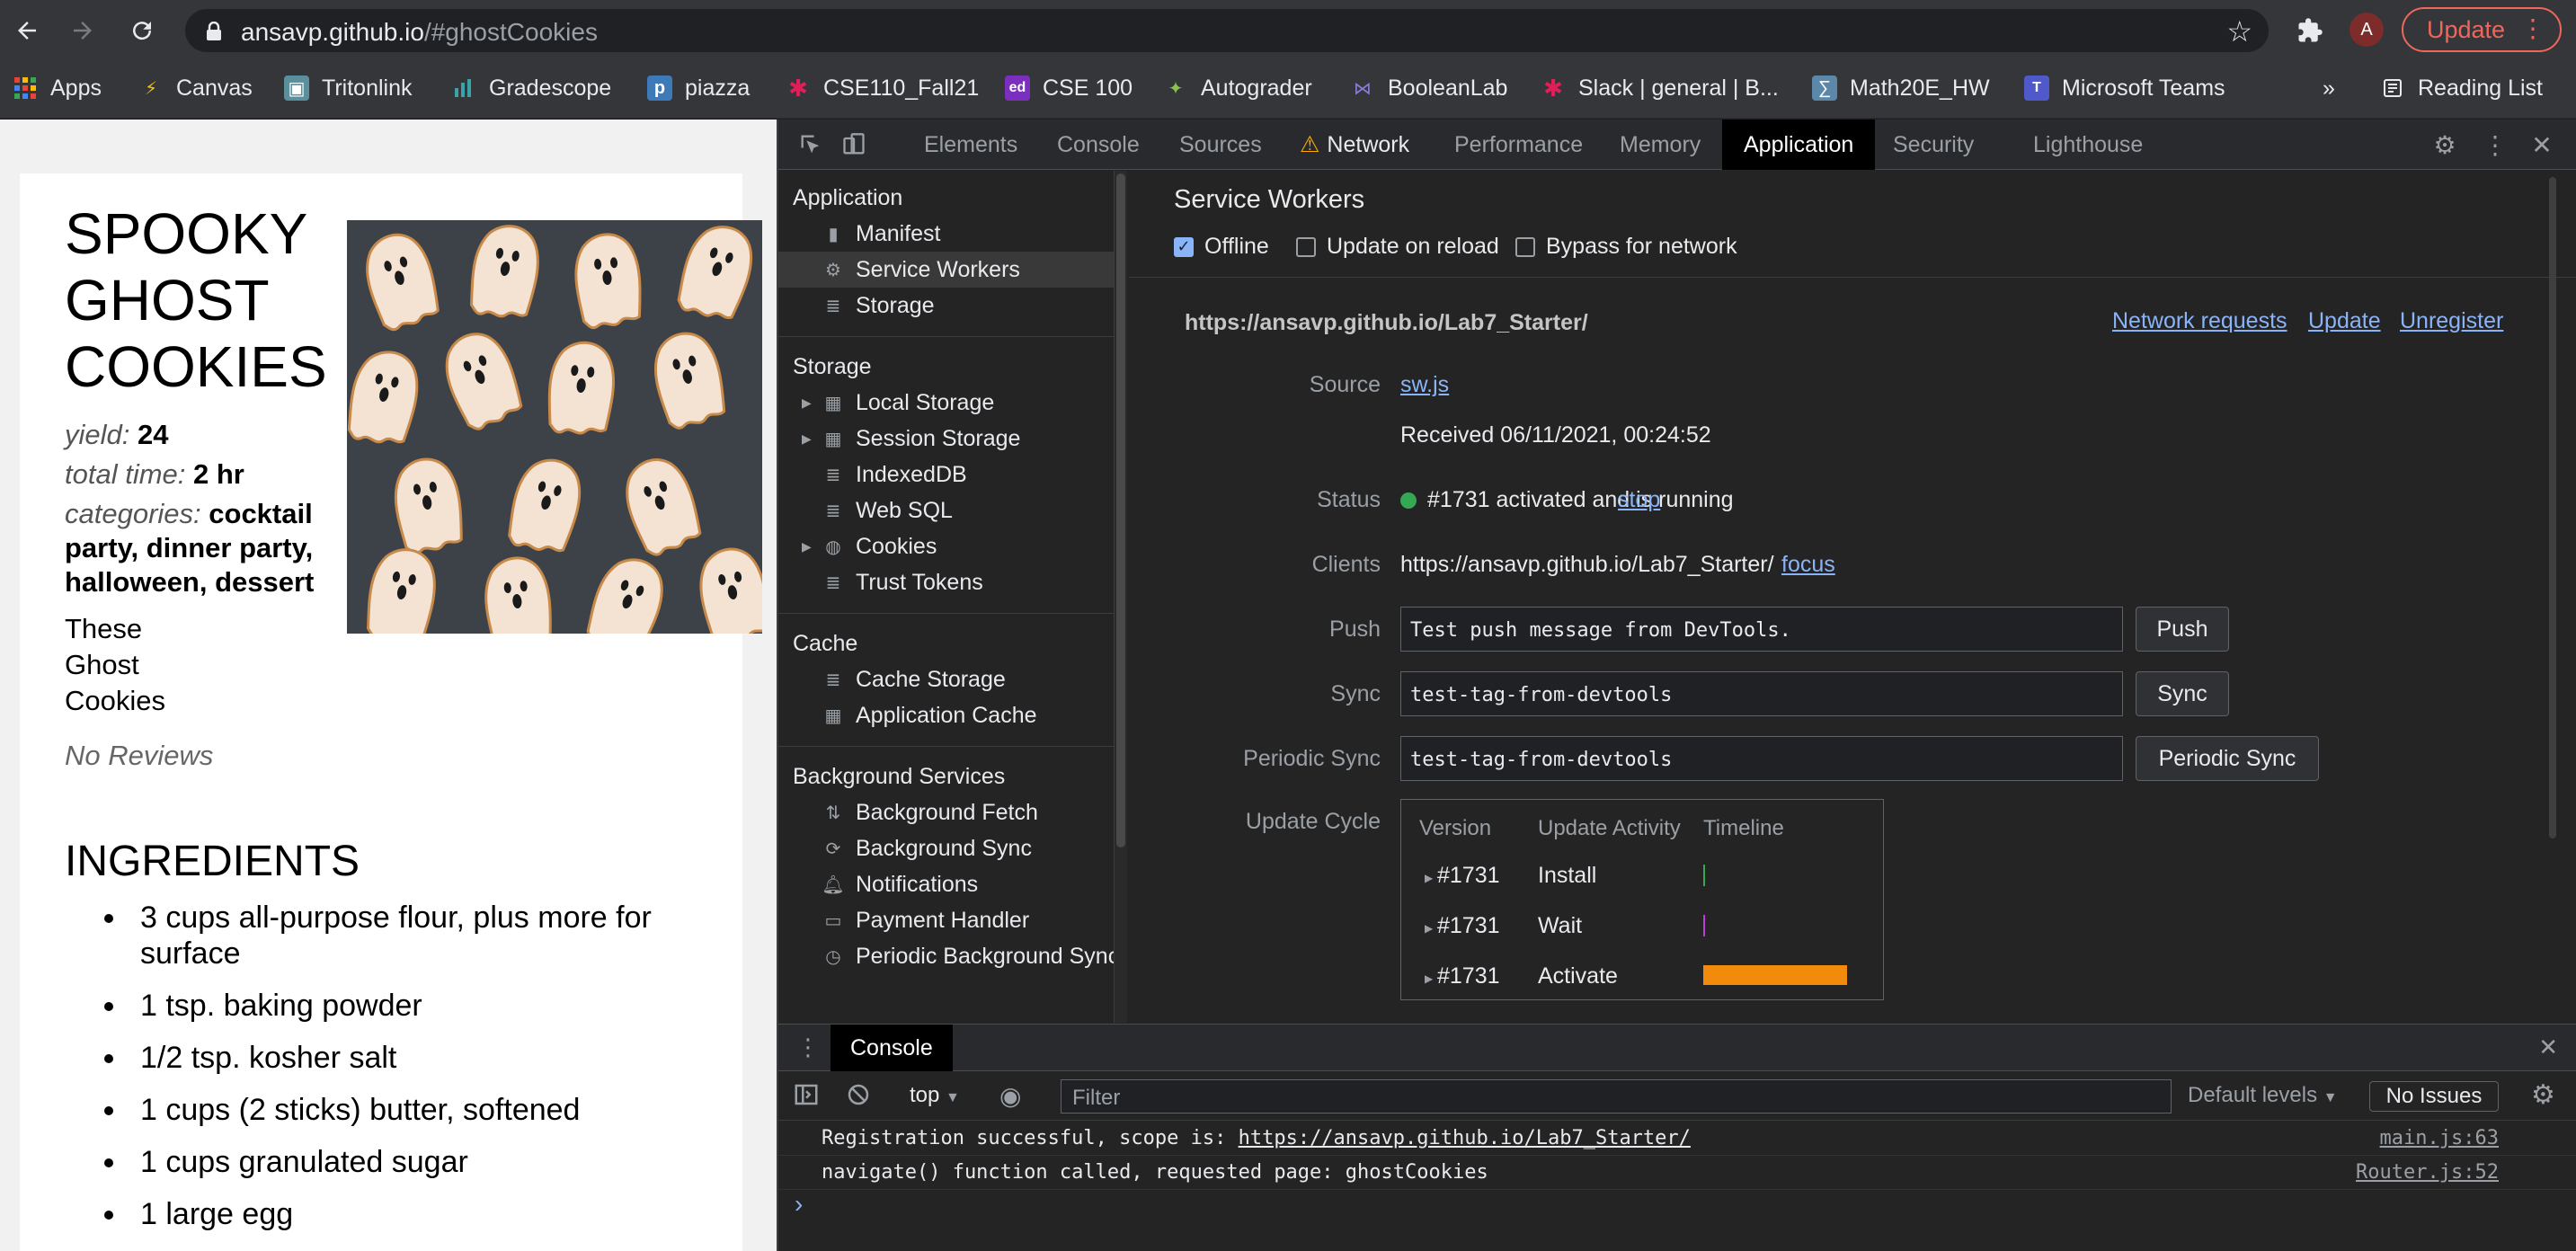  What do you see at coordinates (2439, 1138) in the screenshot?
I see `log-source-link: main.js:63` at bounding box center [2439, 1138].